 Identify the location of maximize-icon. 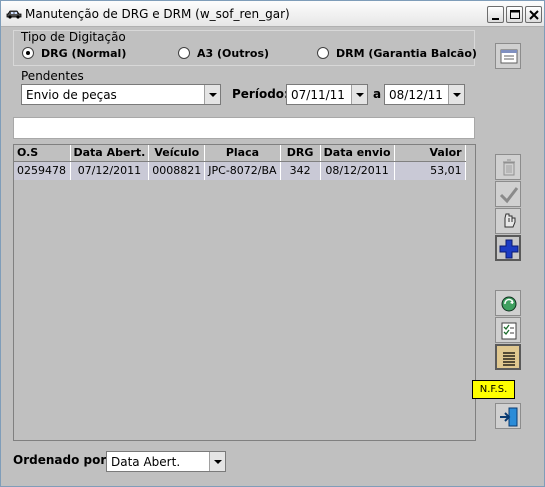
(515, 14).